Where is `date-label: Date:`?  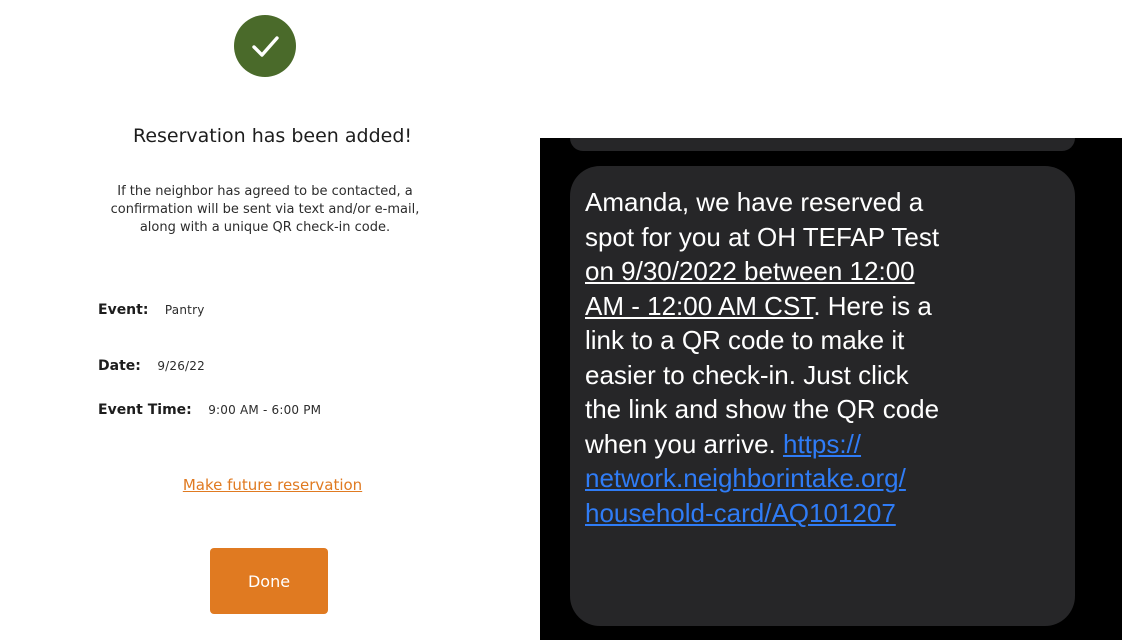
date-label: Date: is located at coordinates (119, 366).